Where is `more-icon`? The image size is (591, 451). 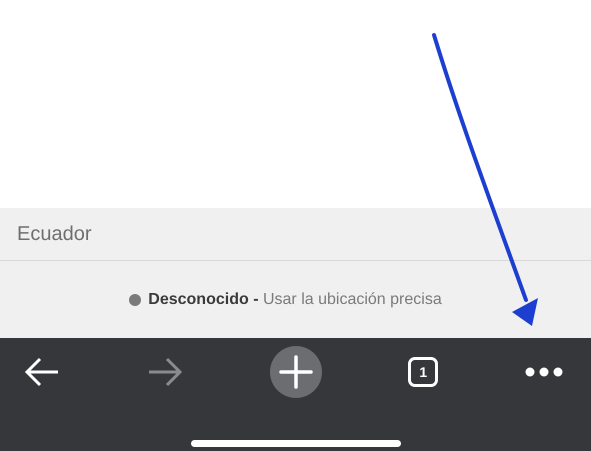
more-icon is located at coordinates (544, 372).